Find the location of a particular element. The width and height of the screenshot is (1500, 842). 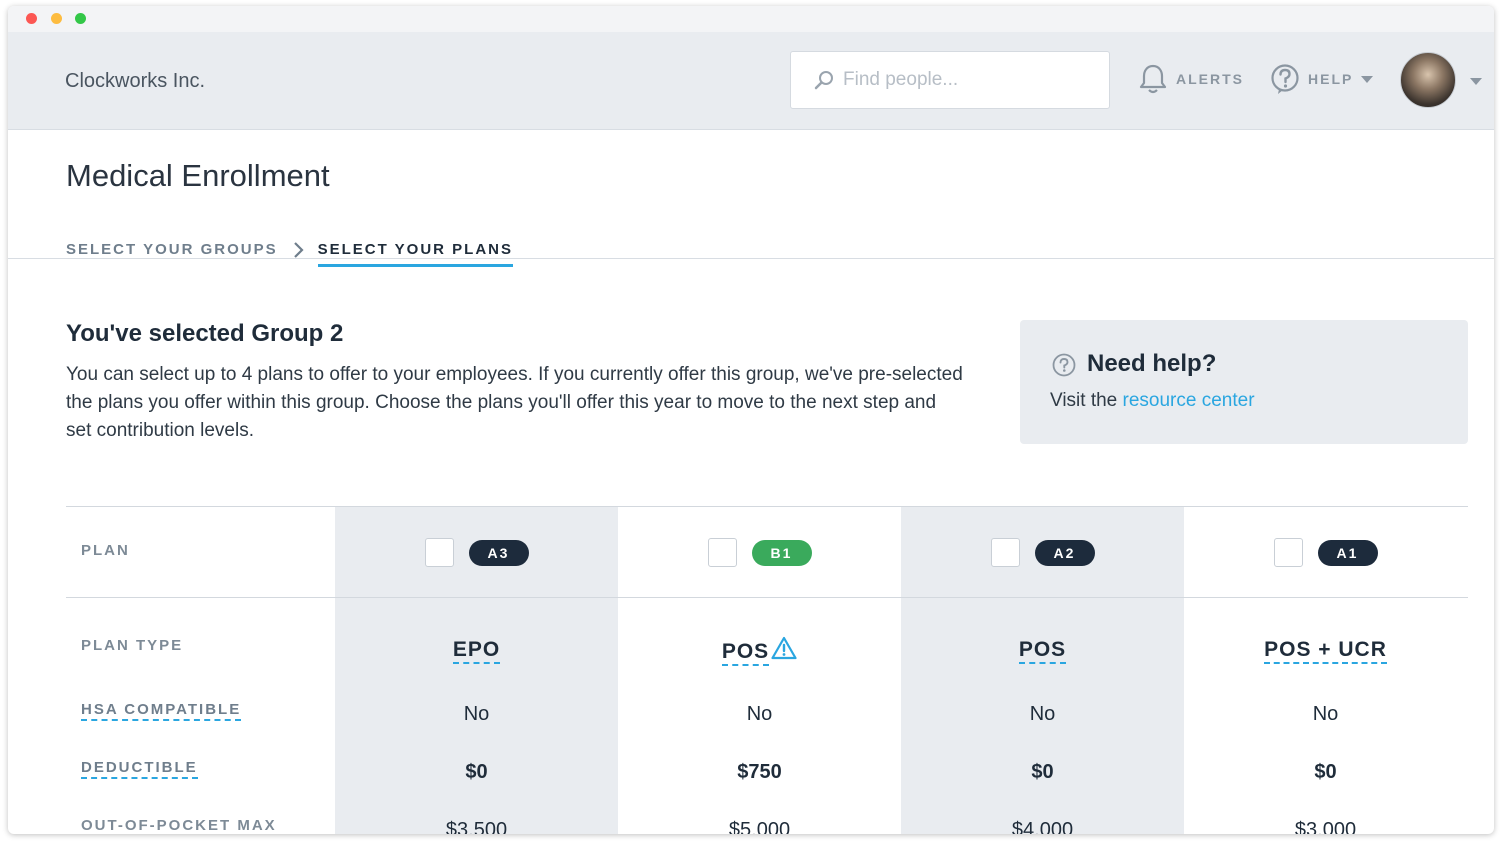

row-label-hsa-compatible: HSA COMPATIBLE is located at coordinates (161, 711).